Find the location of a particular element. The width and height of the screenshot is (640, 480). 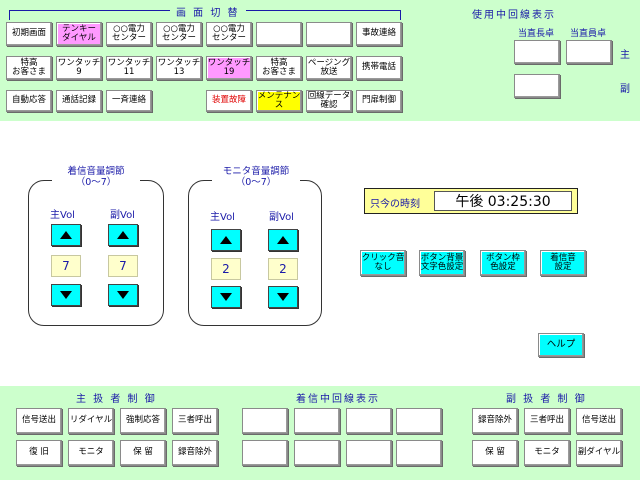

power-center-1-button: ○○電力 センター is located at coordinates (129, 34).